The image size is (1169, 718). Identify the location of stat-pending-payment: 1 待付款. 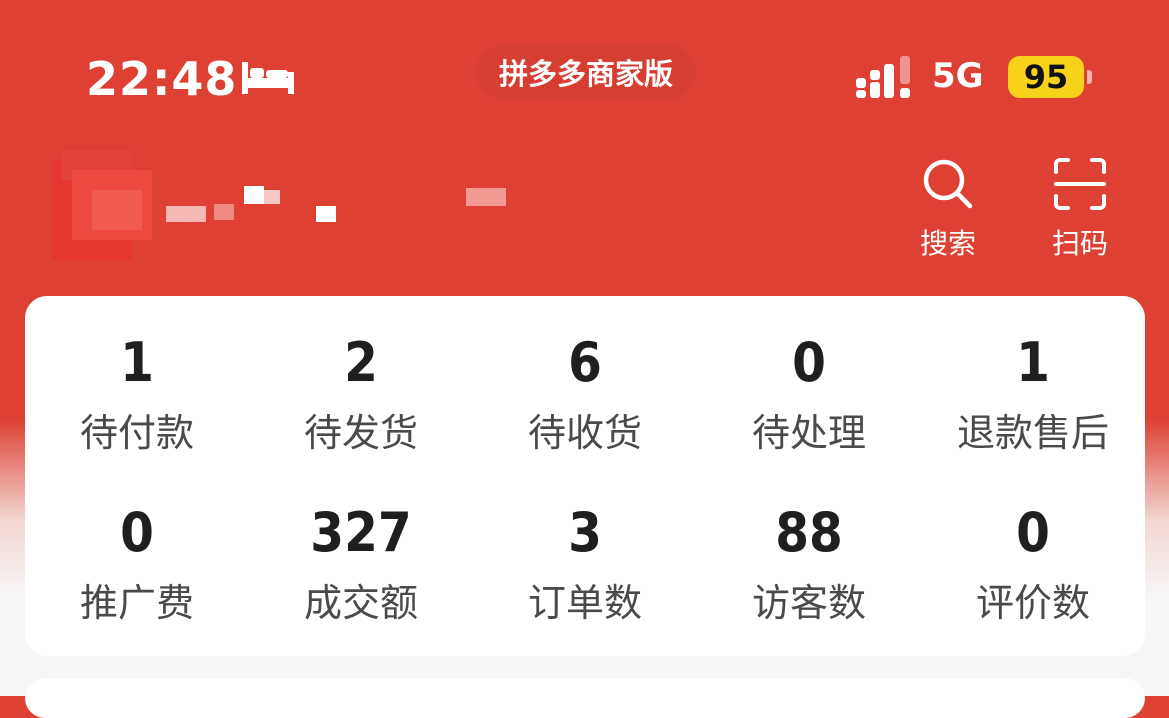
(137, 411).